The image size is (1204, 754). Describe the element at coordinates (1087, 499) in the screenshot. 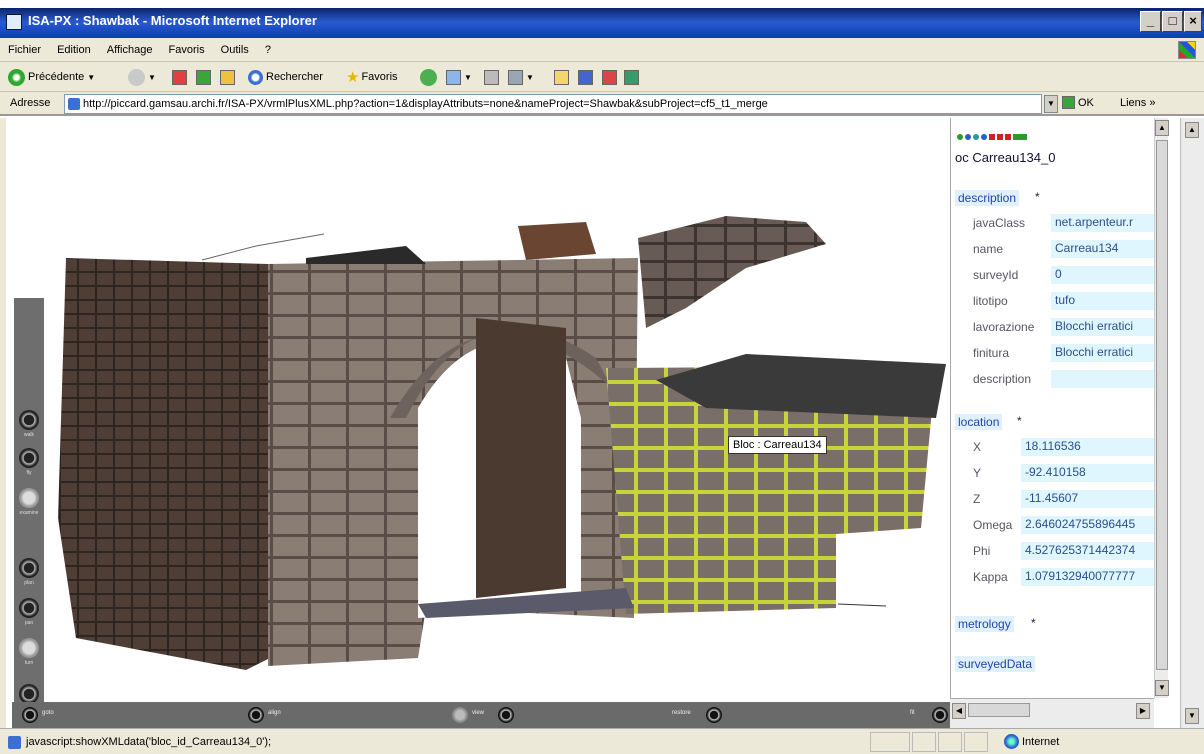

I see `attr-value: -11.45607` at that location.